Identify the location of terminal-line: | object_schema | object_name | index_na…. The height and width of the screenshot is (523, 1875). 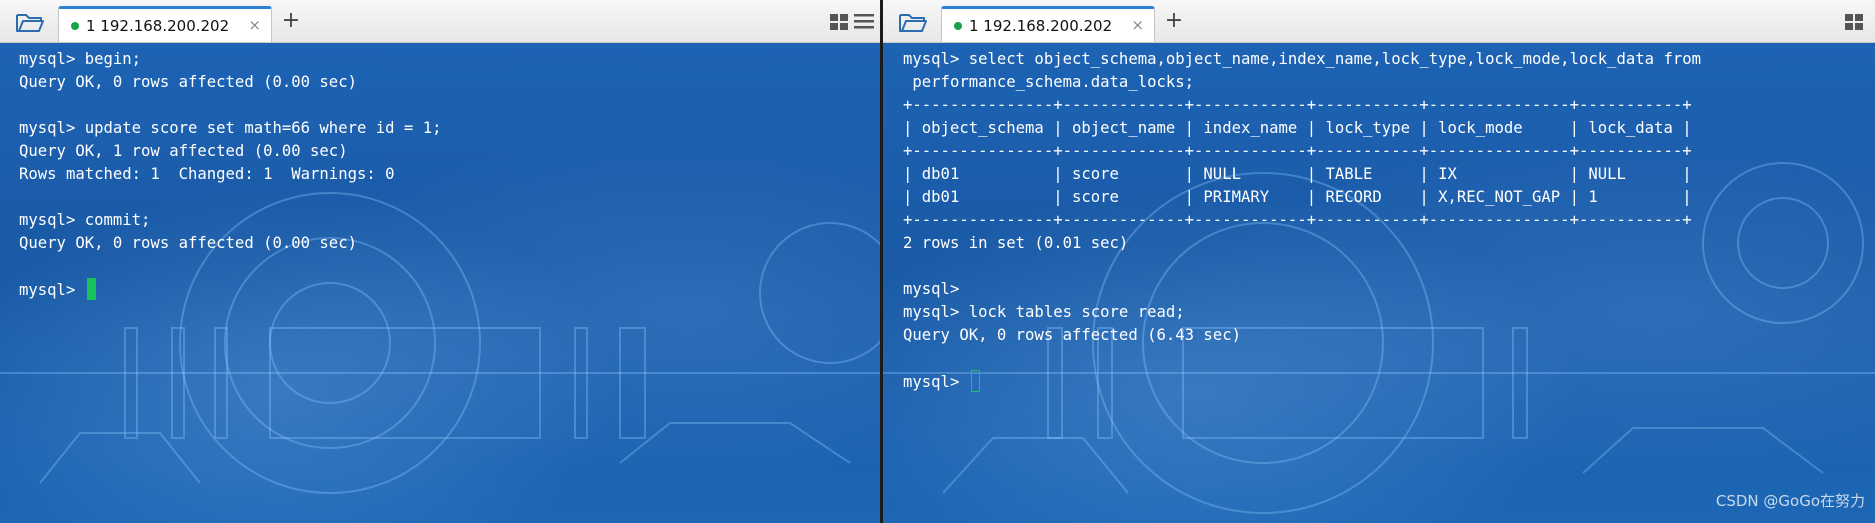
(1302, 128).